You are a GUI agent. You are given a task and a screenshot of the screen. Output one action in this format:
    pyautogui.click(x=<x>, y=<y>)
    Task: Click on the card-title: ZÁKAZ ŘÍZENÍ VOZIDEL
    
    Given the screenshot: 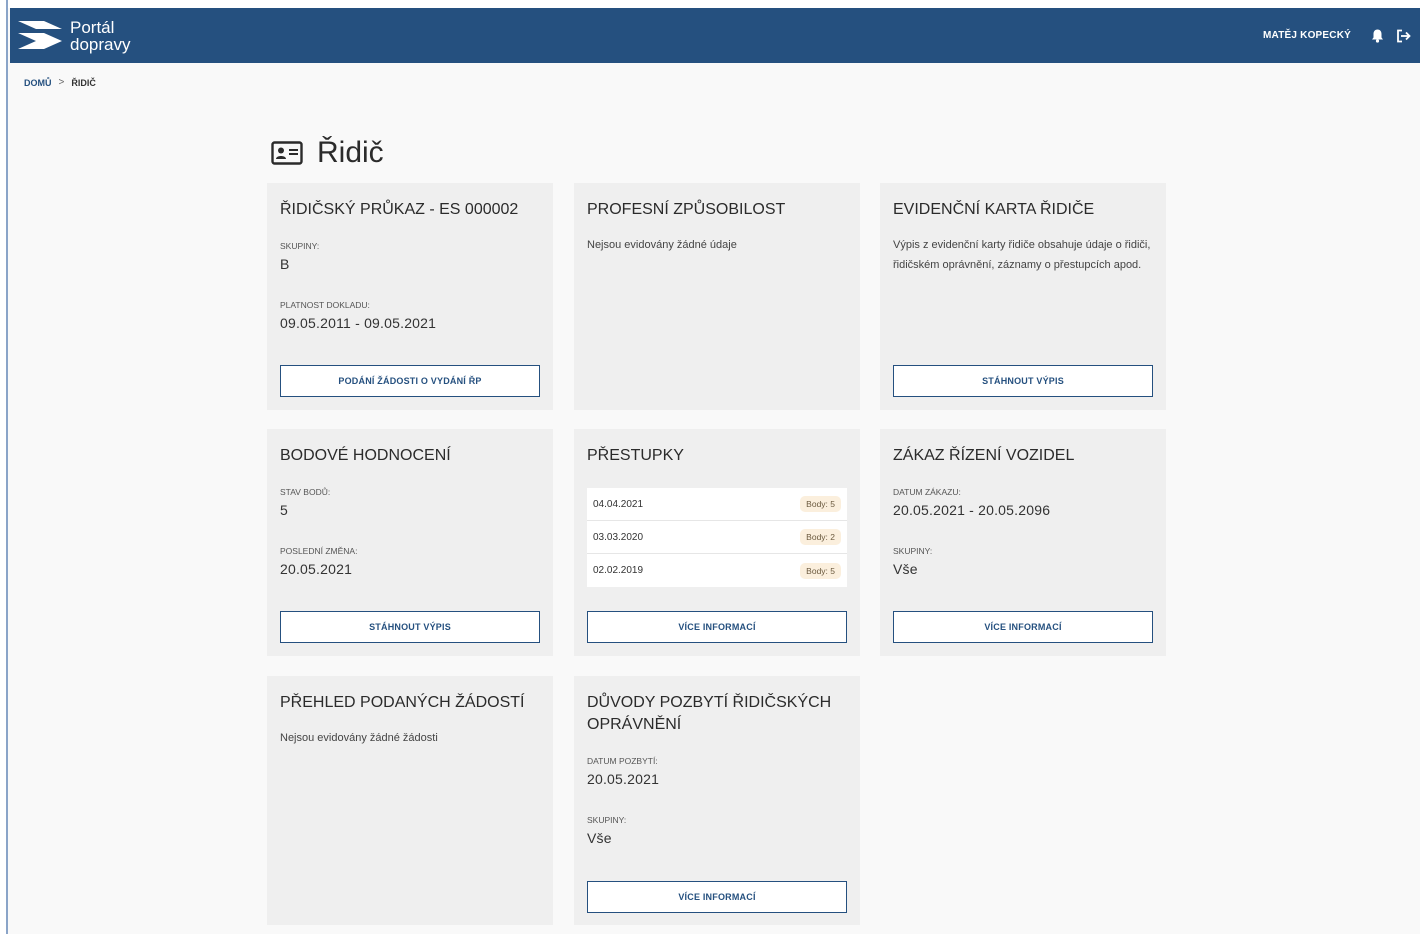 What is the action you would take?
    pyautogui.click(x=984, y=455)
    